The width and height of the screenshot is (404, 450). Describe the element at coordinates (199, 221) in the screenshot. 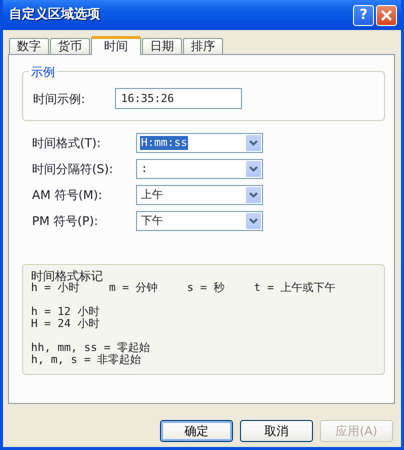

I see `dropdown-field: 下午` at that location.